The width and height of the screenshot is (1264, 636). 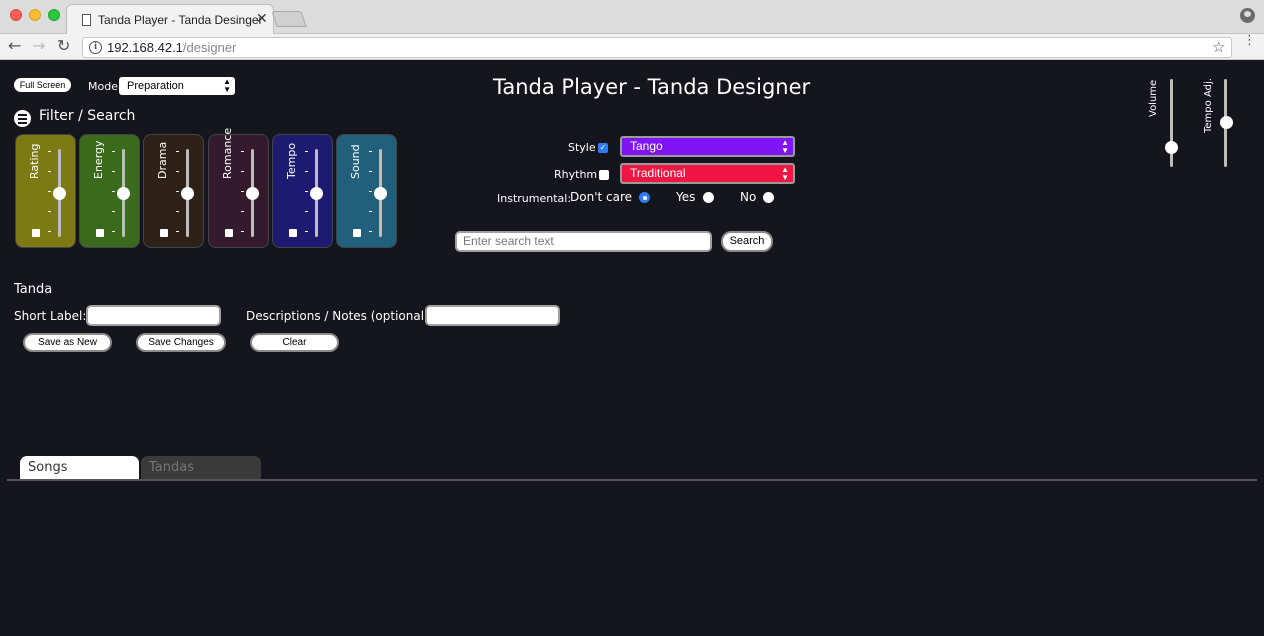 I want to click on radio-no-label: No, so click(x=748, y=197).